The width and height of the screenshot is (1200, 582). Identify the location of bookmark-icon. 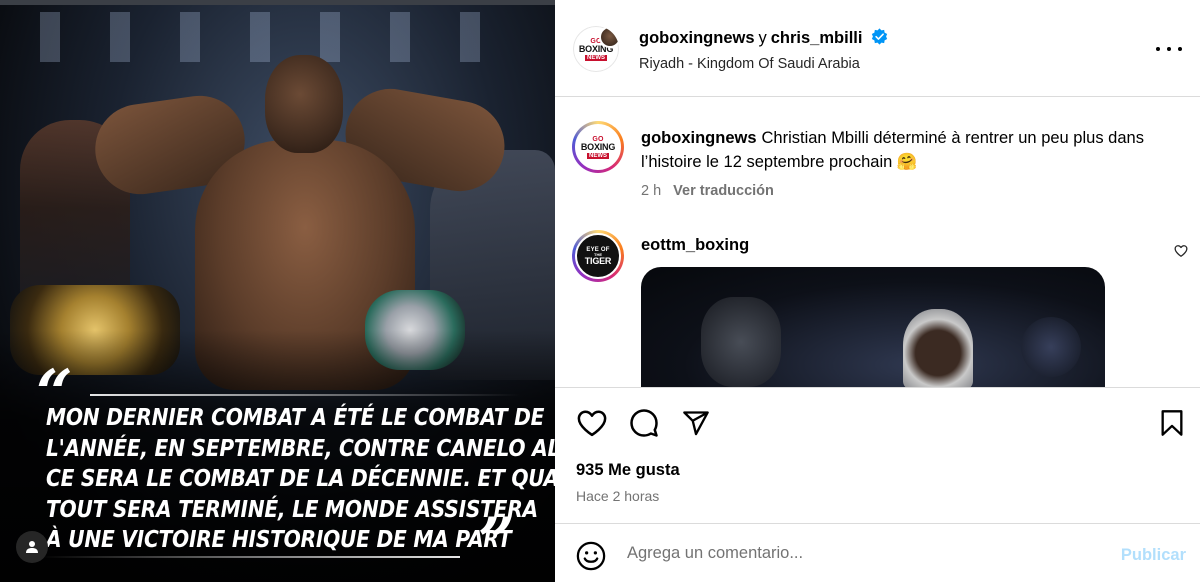
(1172, 423).